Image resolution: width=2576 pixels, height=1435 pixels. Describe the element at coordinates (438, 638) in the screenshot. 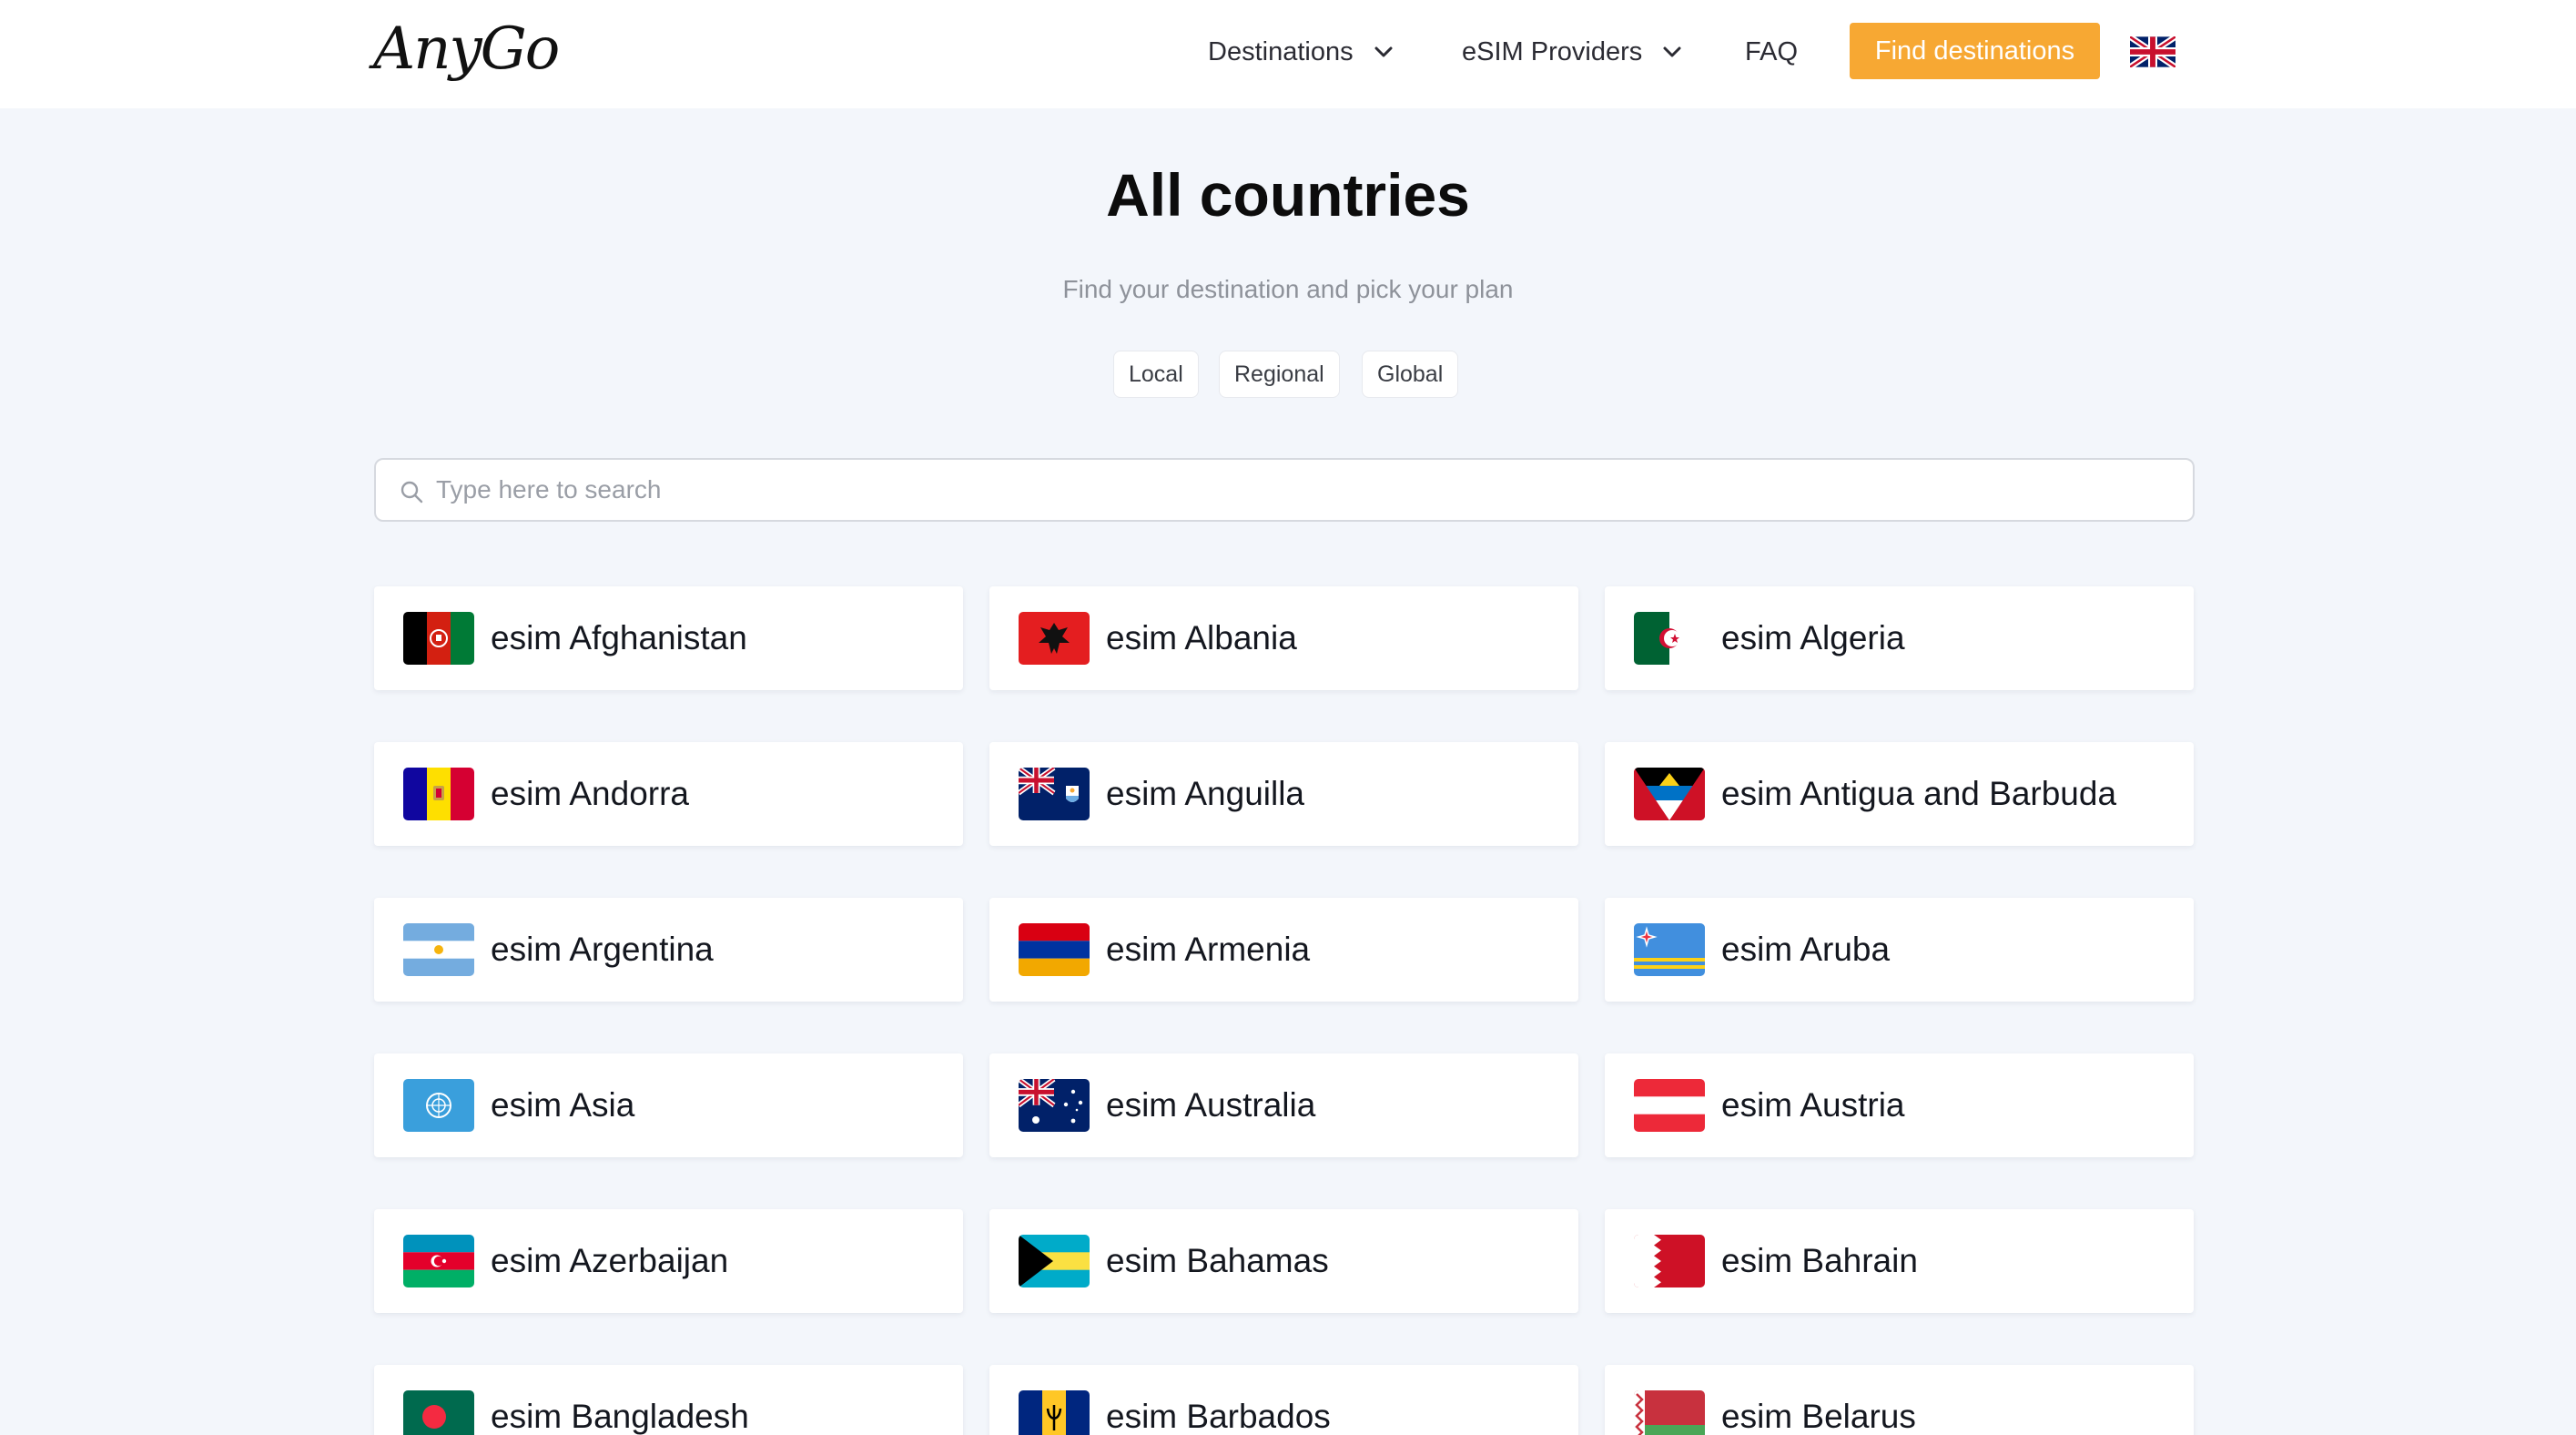

I see `afghanistan-flag-icon` at that location.